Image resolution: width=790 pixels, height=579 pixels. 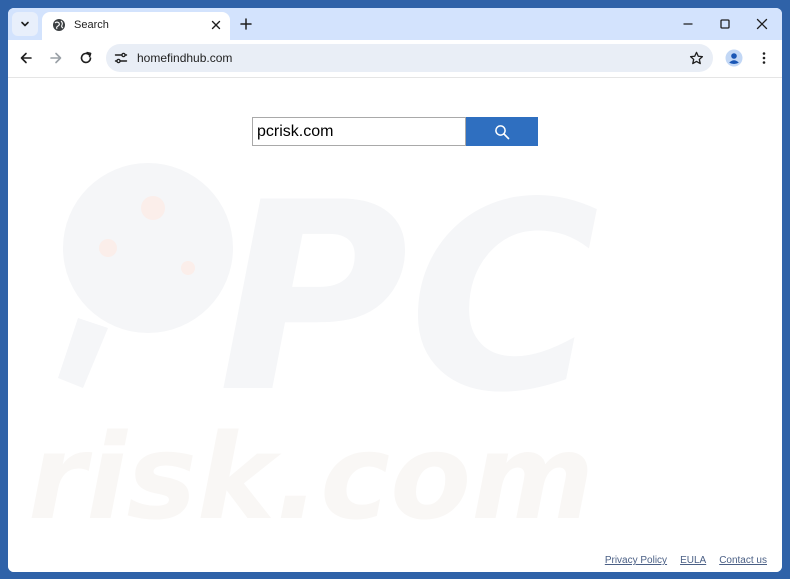 I want to click on search-icon, so click(x=502, y=131).